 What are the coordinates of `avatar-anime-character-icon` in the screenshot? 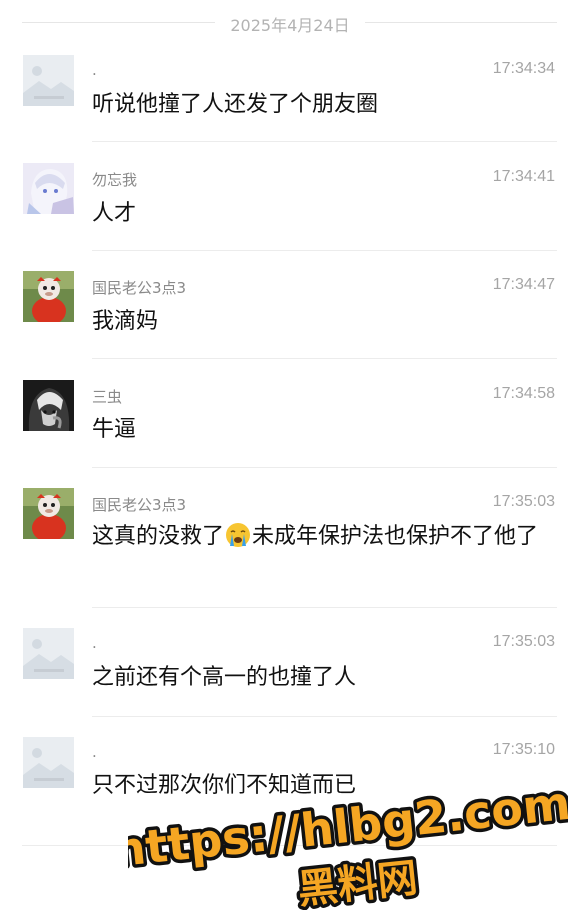 It's located at (48, 188).